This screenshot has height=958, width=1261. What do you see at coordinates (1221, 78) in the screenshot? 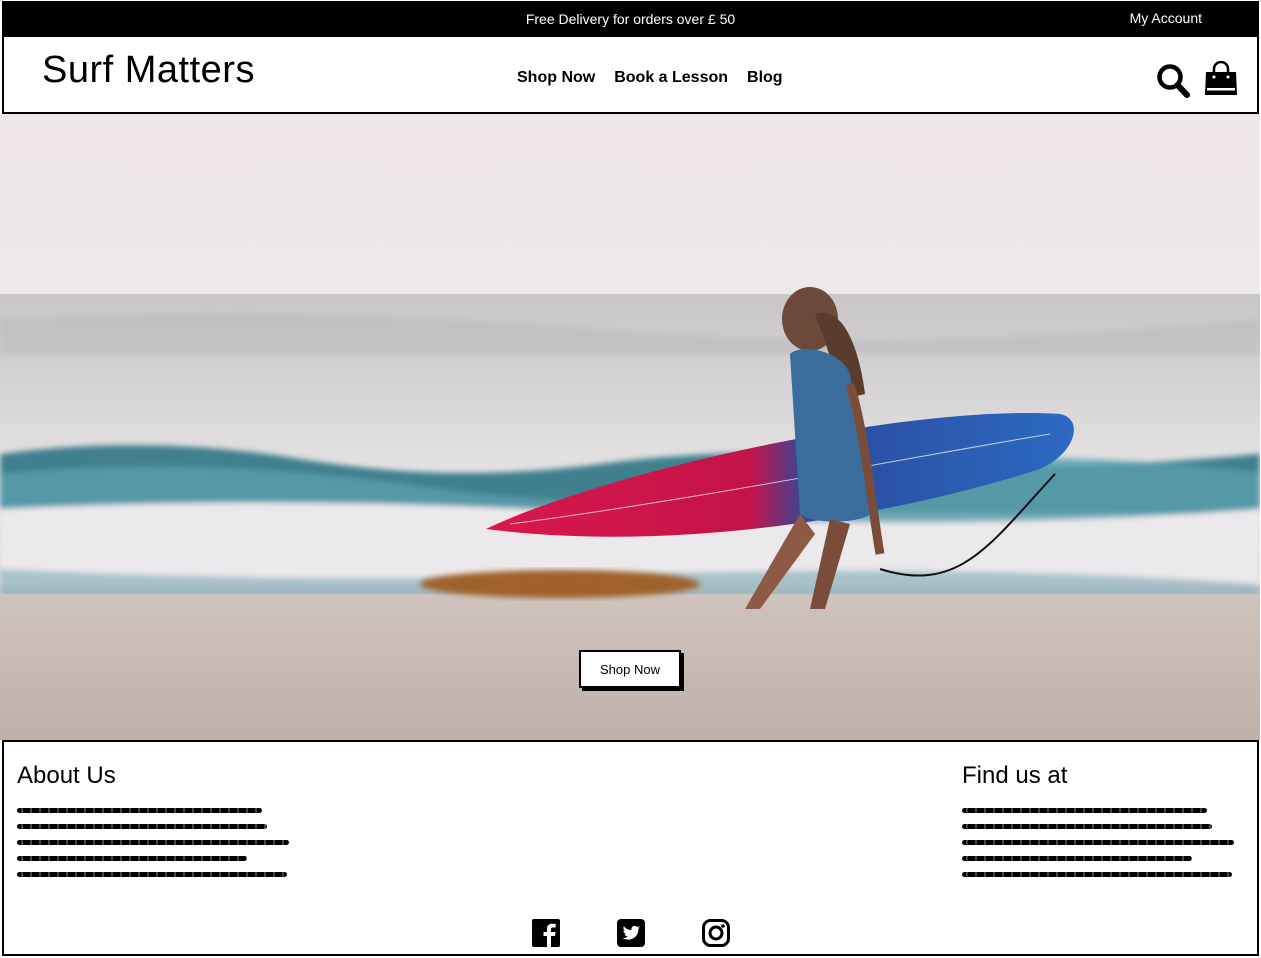
I see `shopping-bag-icon` at bounding box center [1221, 78].